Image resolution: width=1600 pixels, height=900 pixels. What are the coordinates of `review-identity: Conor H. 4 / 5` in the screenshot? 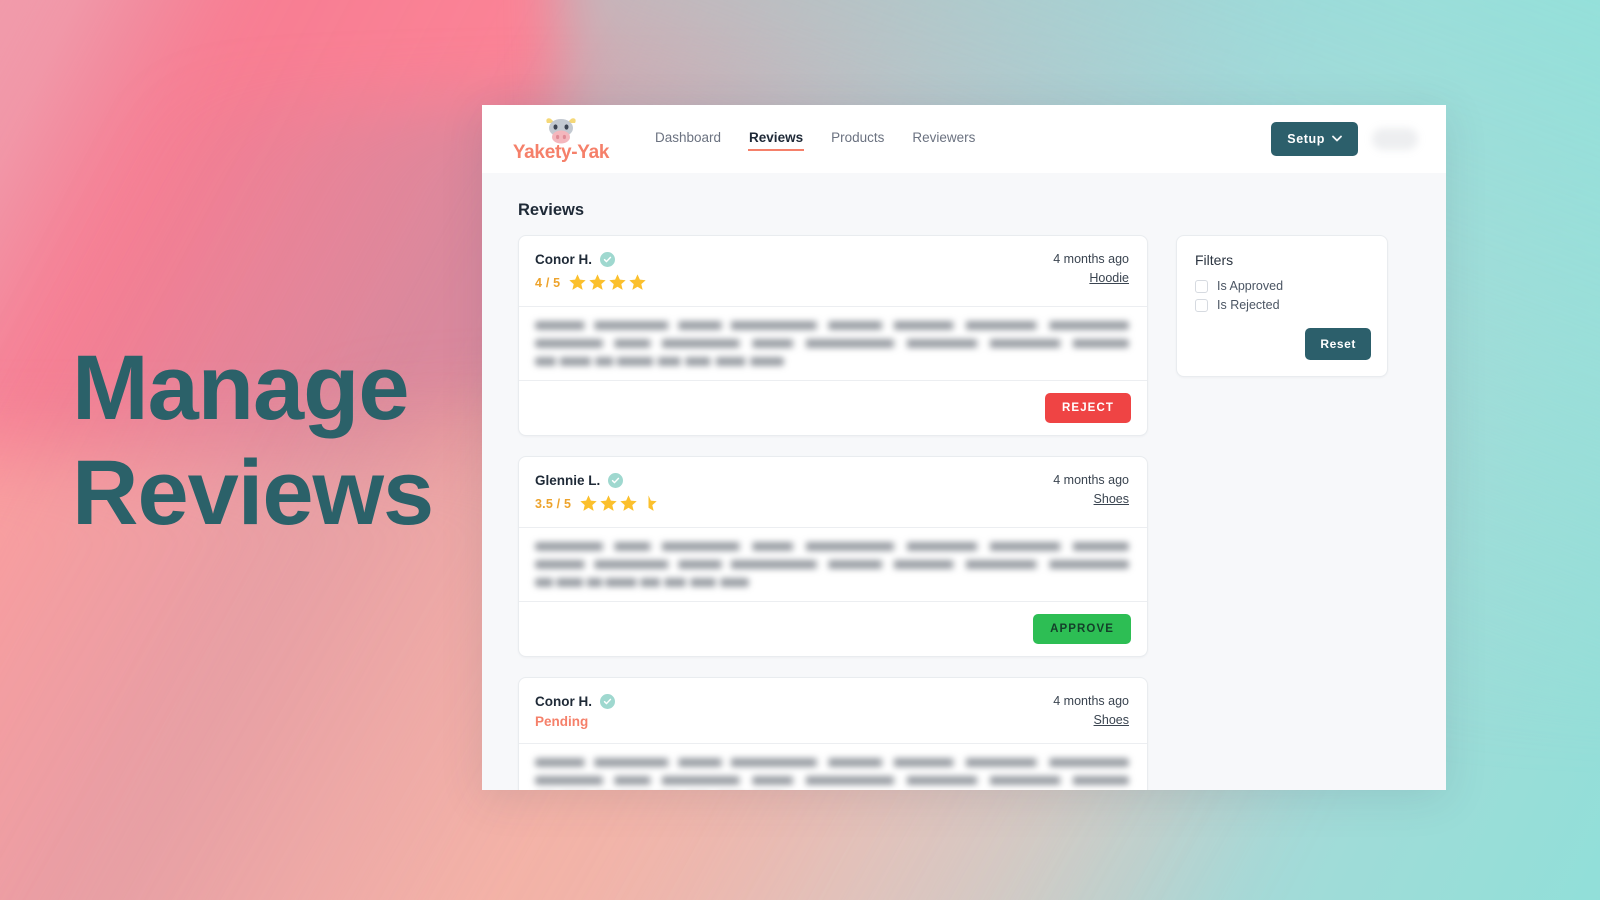 It's located at (794, 272).